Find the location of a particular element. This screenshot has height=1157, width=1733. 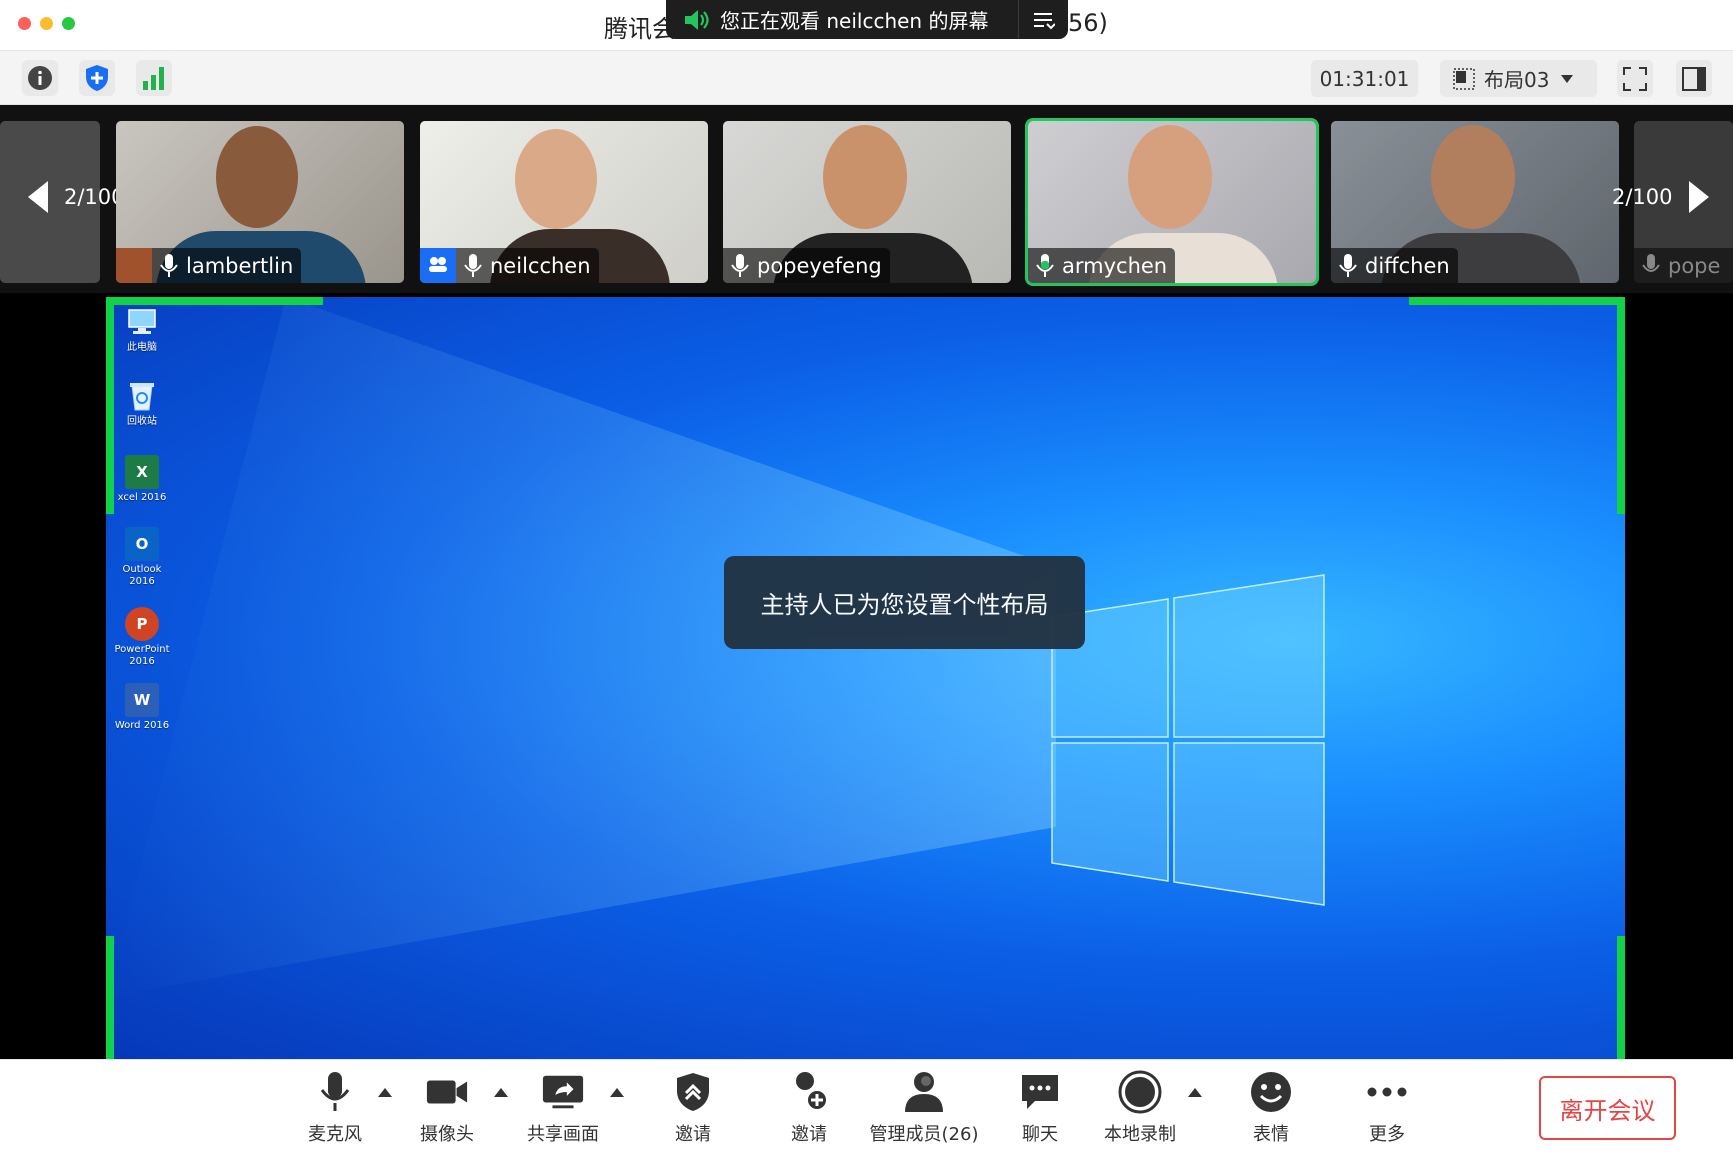

members-icon is located at coordinates (924, 1092).